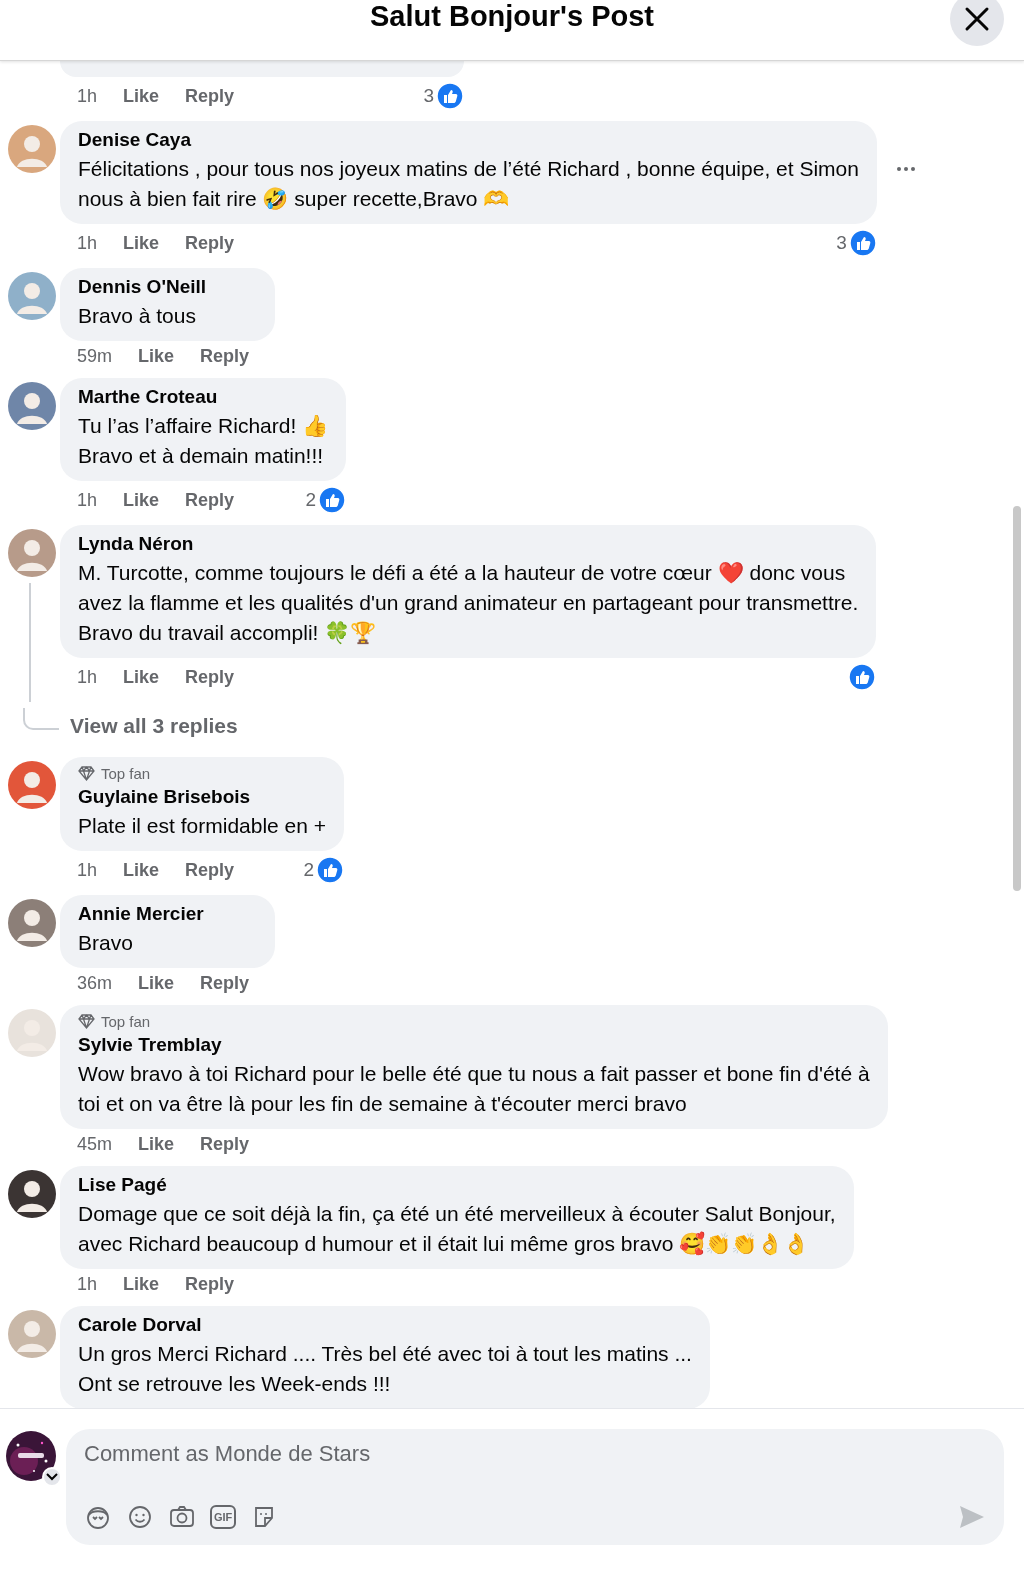  Describe the element at coordinates (154, 726) in the screenshot. I see `view-replies-link: View all 3 replies` at that location.